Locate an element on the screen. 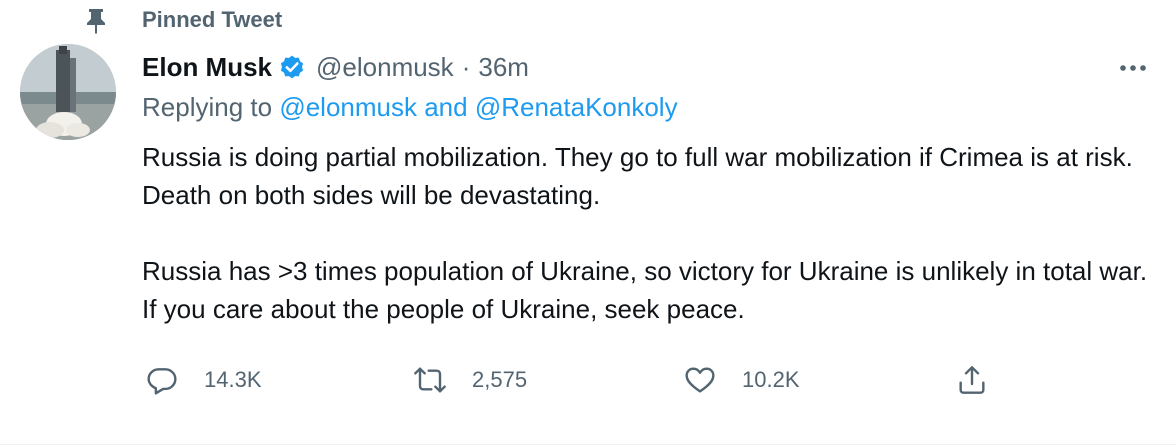  author-row: Elon Musk @elonmusk · 36m is located at coordinates (335, 67).